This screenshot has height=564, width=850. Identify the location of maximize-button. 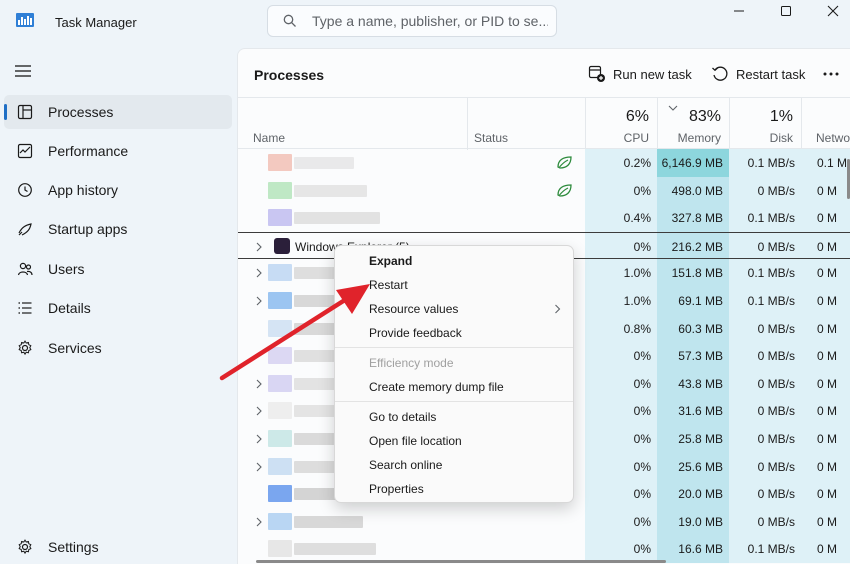
(786, 16).